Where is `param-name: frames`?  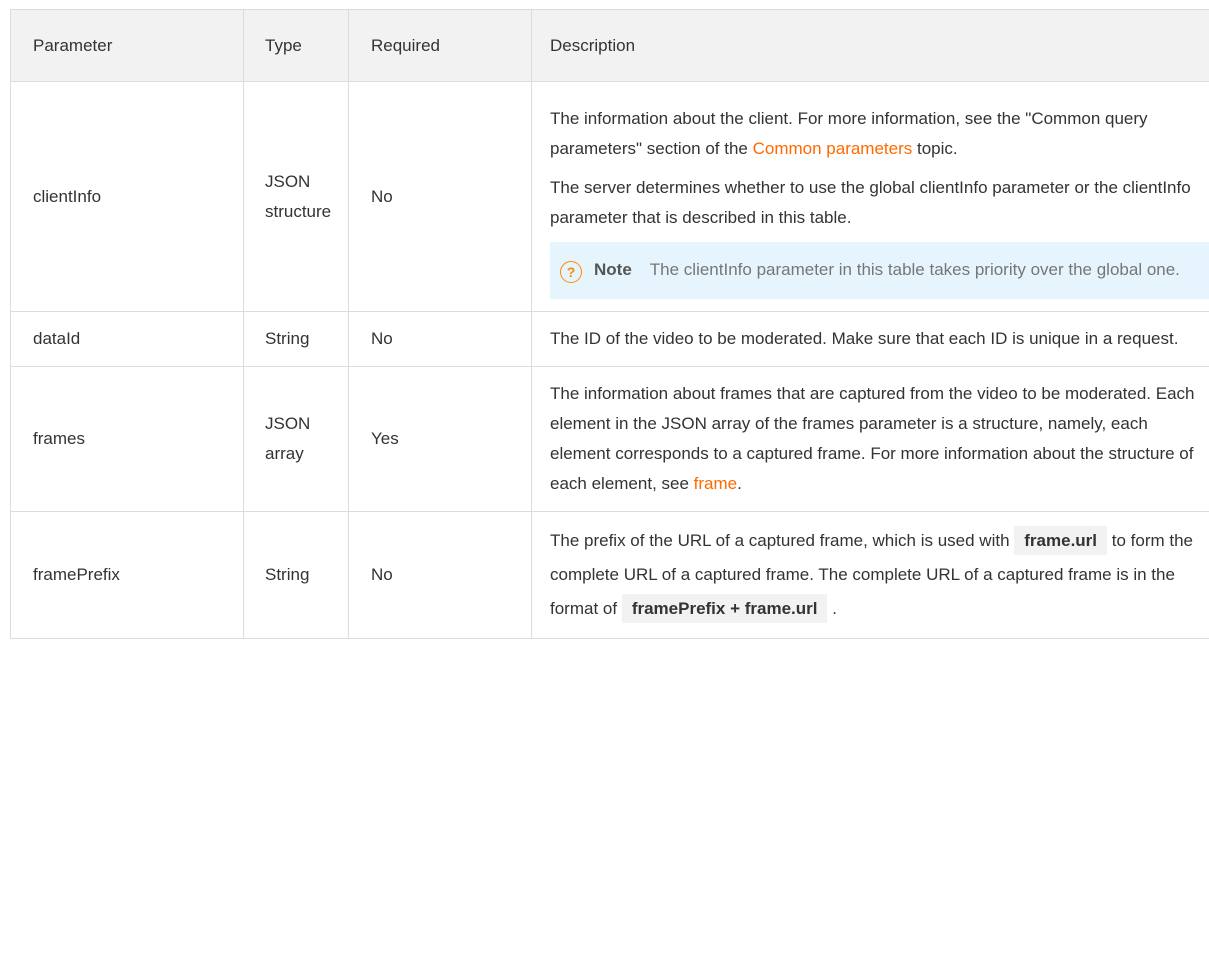 param-name: frames is located at coordinates (127, 439).